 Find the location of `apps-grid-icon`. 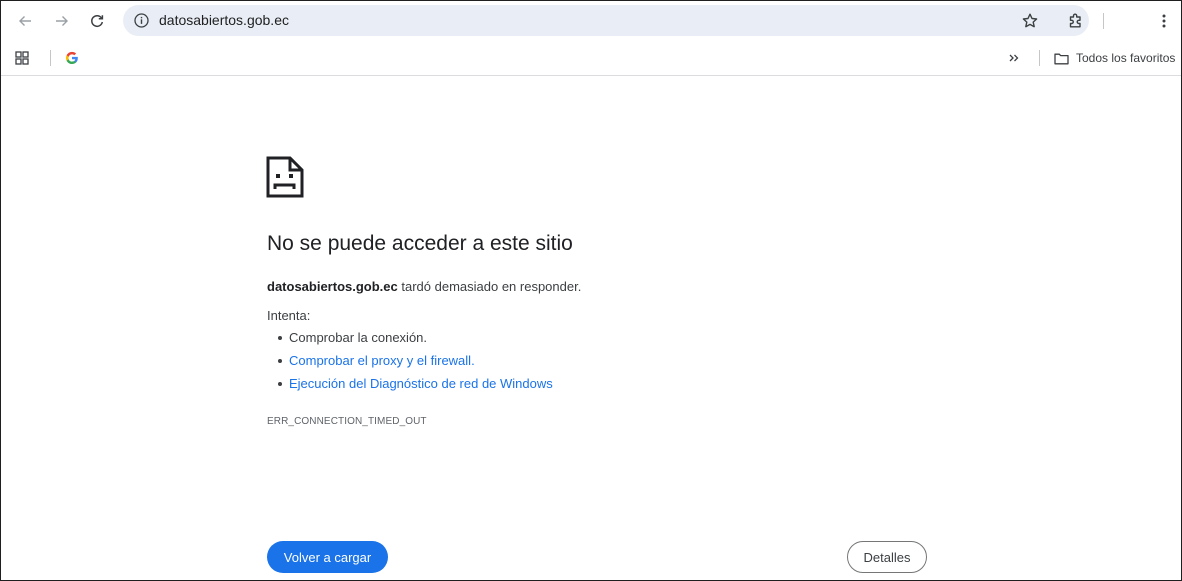

apps-grid-icon is located at coordinates (22, 58).